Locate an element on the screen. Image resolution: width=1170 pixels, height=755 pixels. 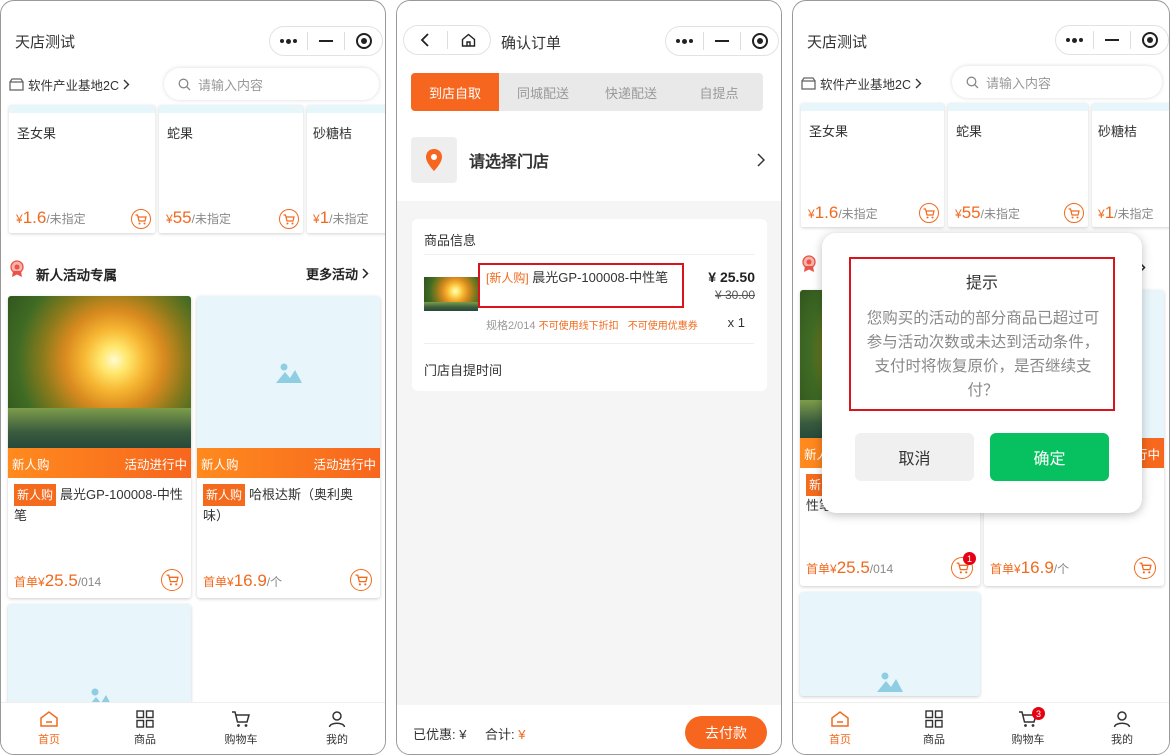
pay-button: 去付款 is located at coordinates (726, 732).